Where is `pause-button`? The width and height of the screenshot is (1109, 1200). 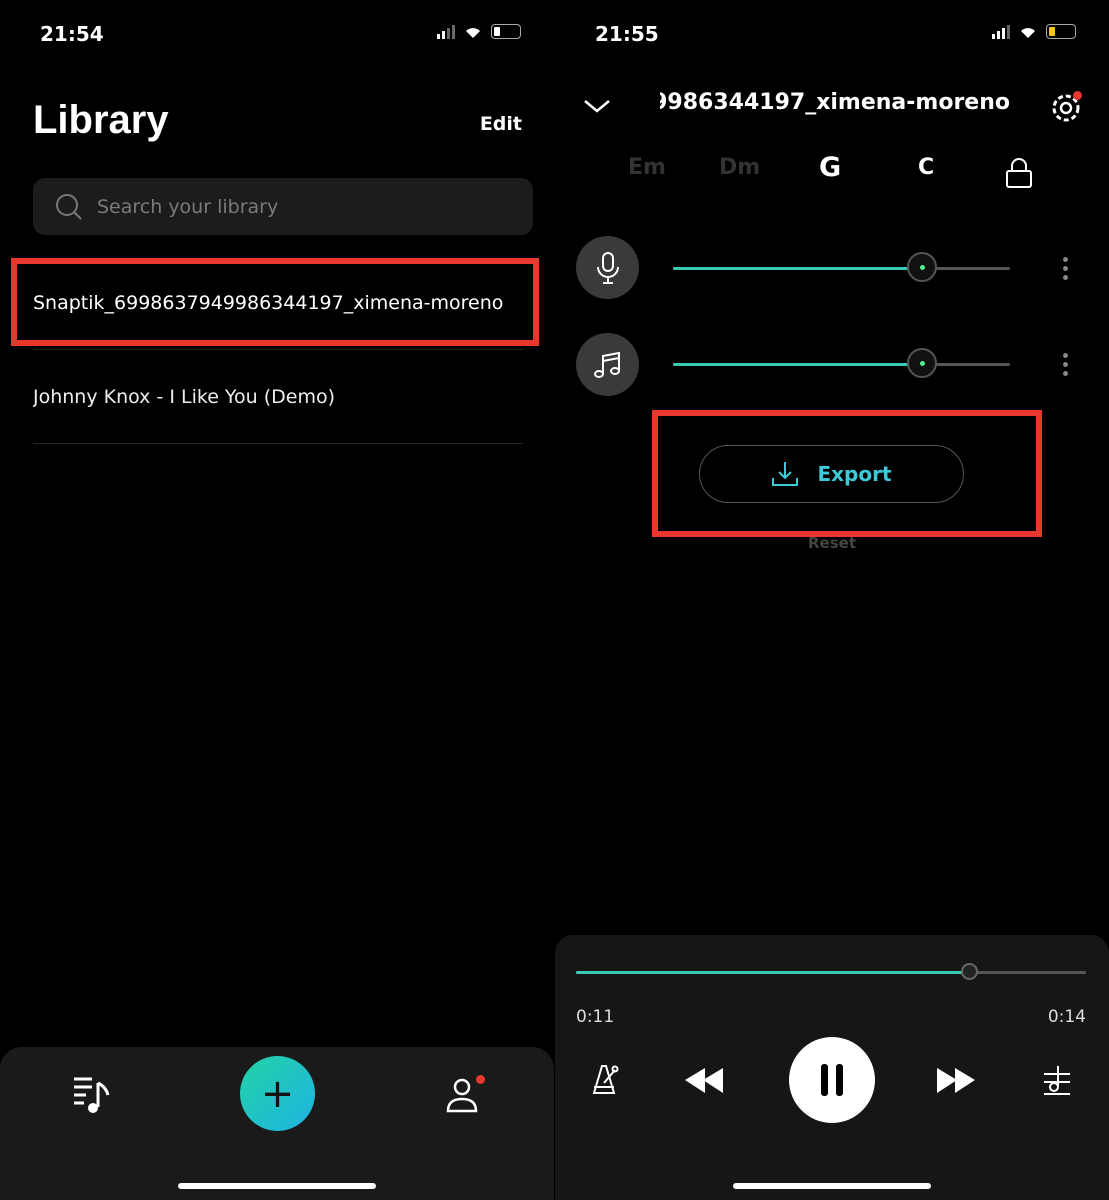
pause-button is located at coordinates (832, 1080).